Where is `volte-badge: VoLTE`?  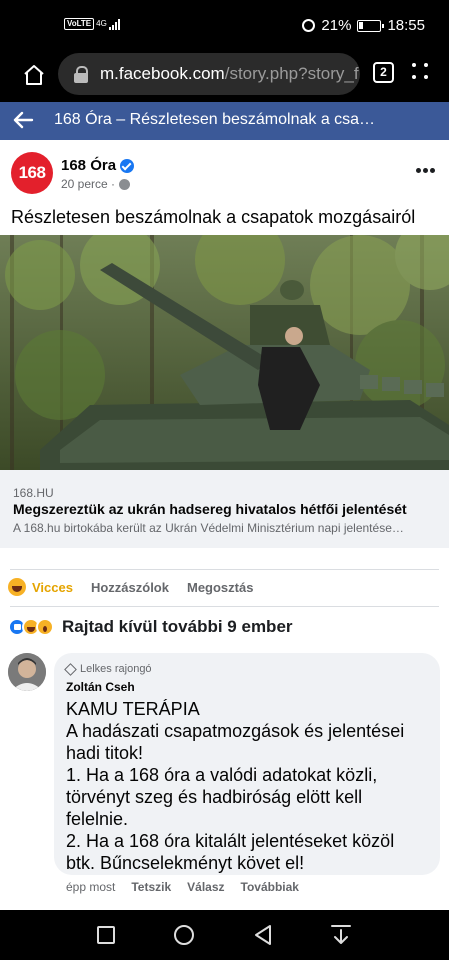
volte-badge: VoLTE is located at coordinates (79, 24).